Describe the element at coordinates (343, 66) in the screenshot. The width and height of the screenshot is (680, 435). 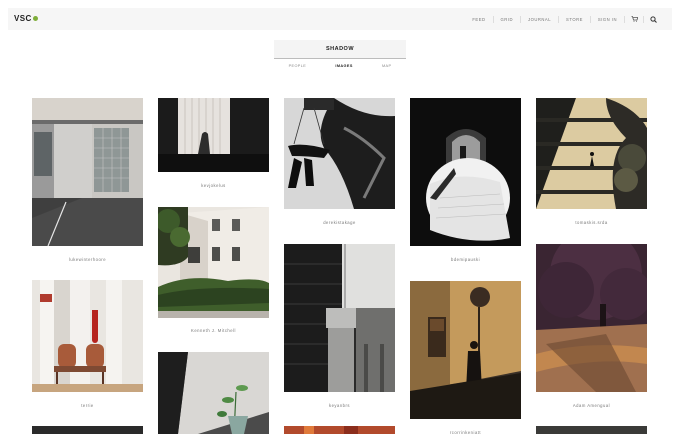
I see `tab-images: IMAGES` at that location.